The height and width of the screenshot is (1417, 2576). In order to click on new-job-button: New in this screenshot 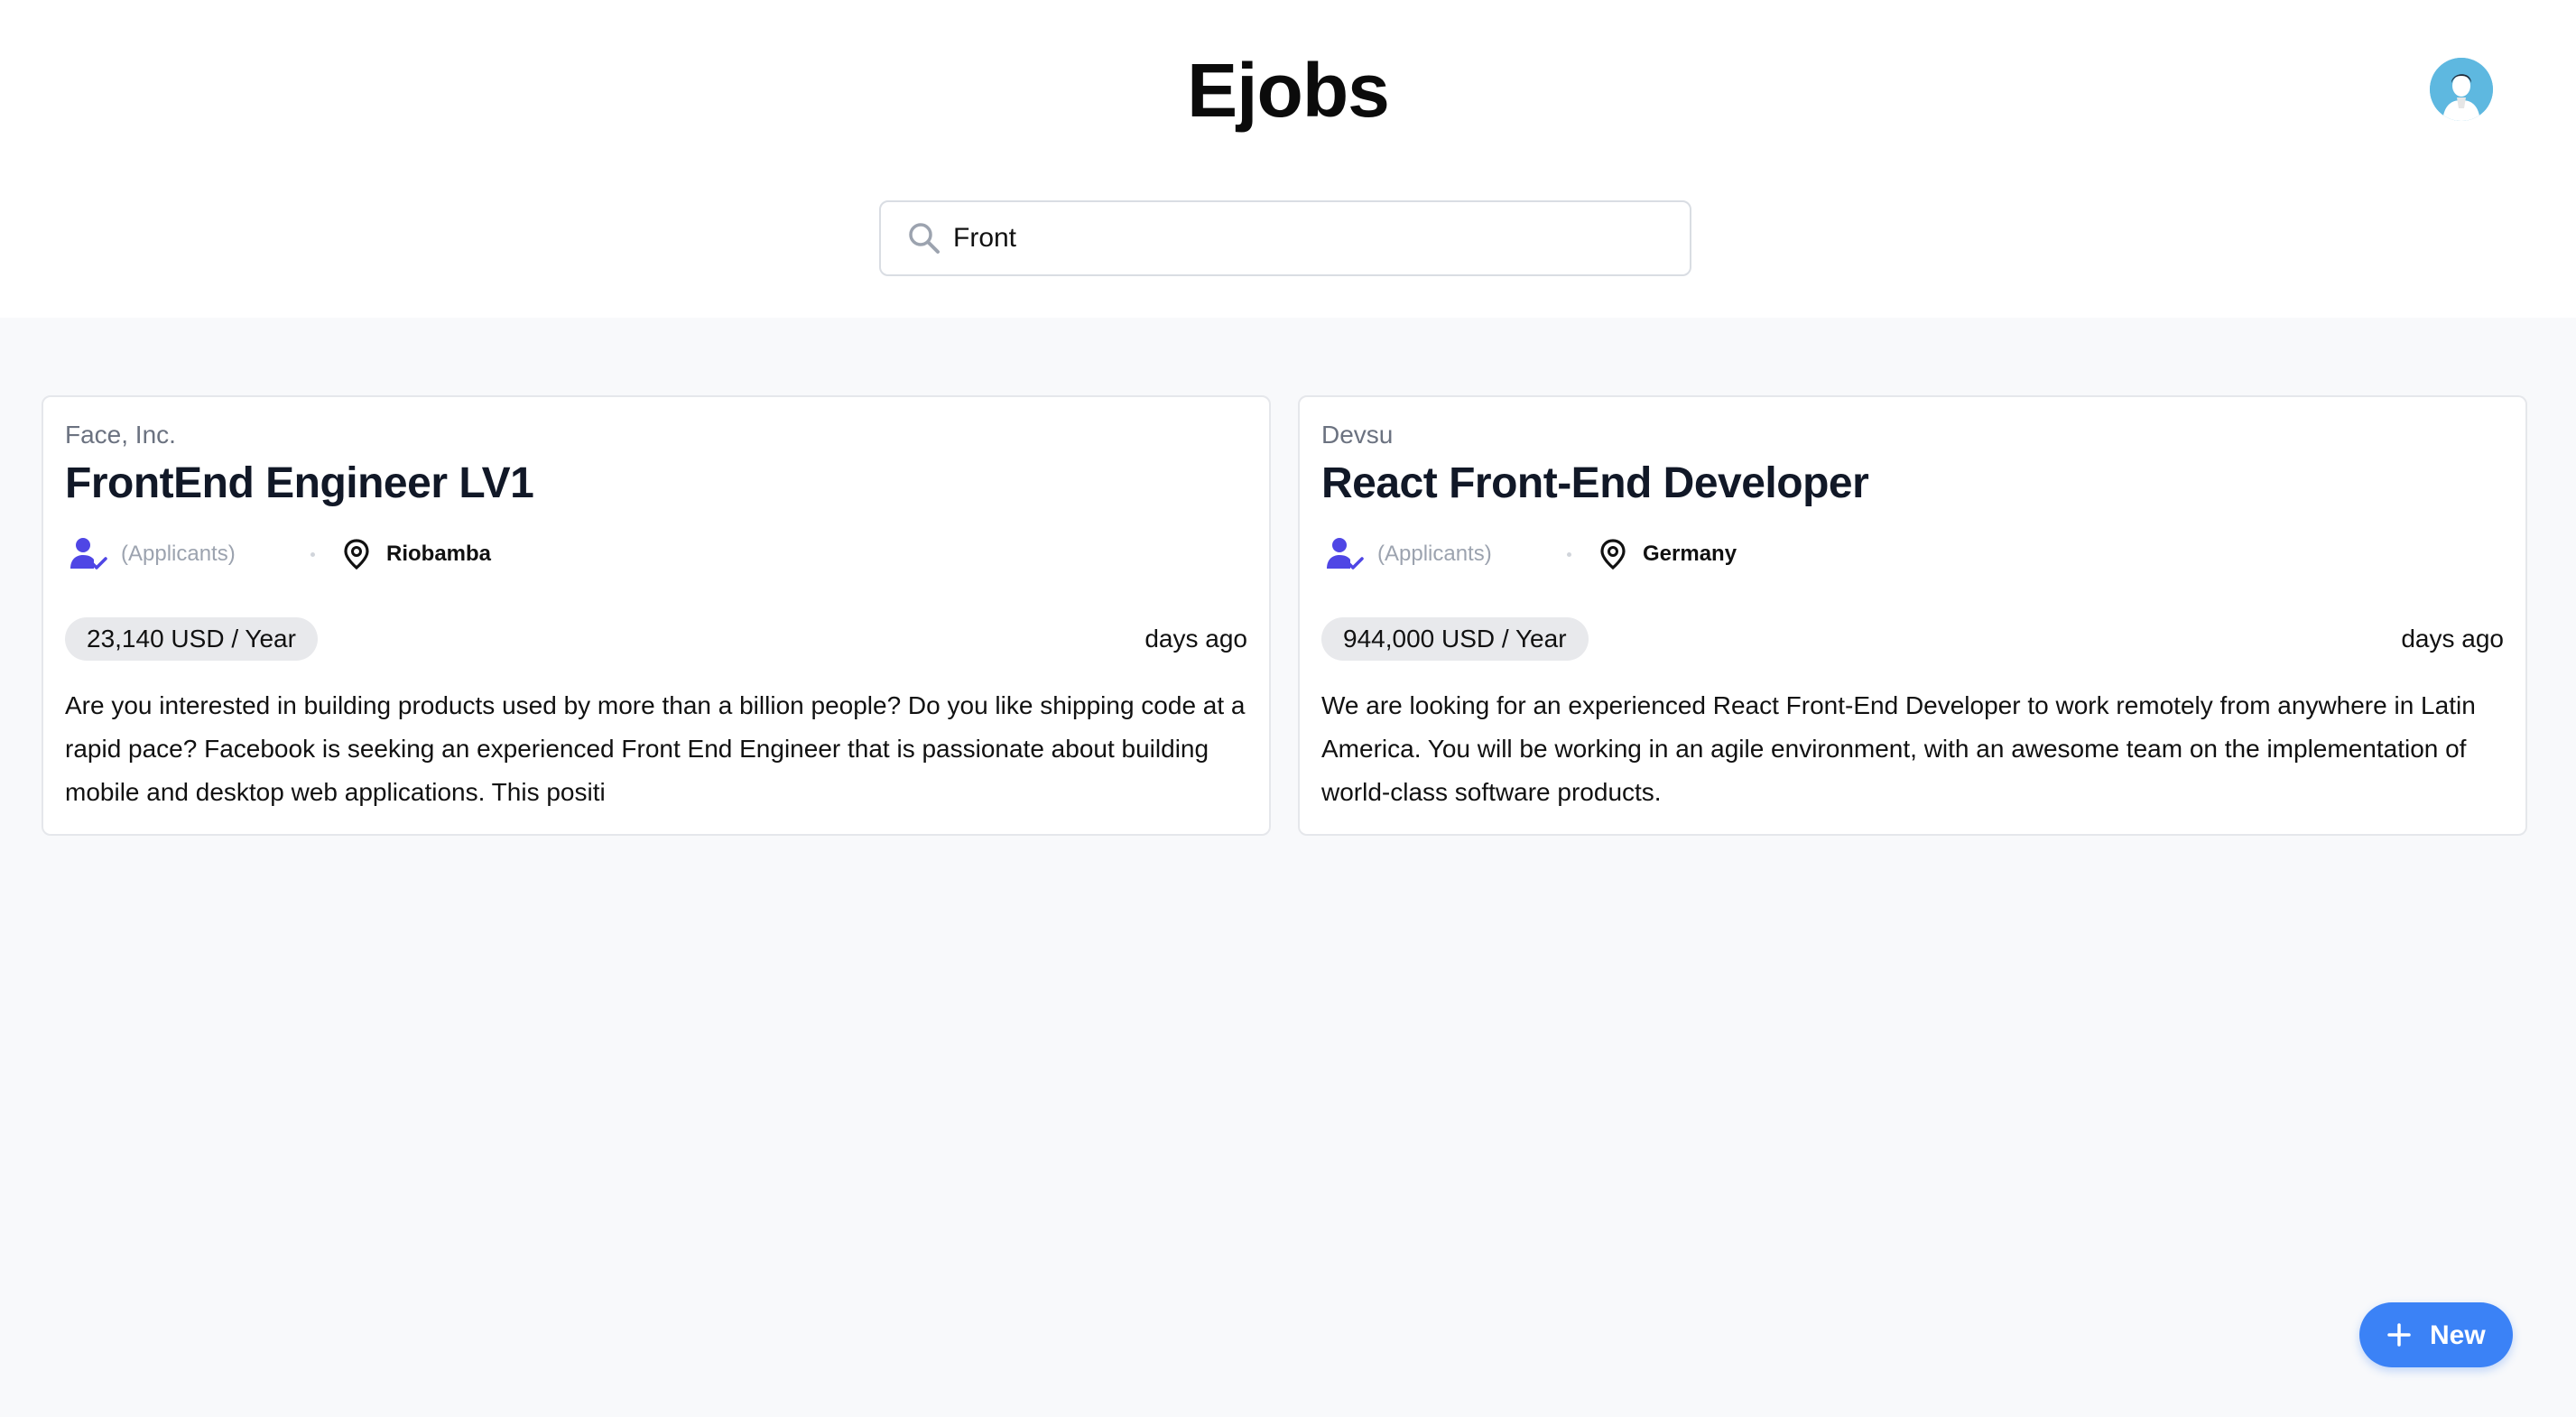, I will do `click(2436, 1334)`.